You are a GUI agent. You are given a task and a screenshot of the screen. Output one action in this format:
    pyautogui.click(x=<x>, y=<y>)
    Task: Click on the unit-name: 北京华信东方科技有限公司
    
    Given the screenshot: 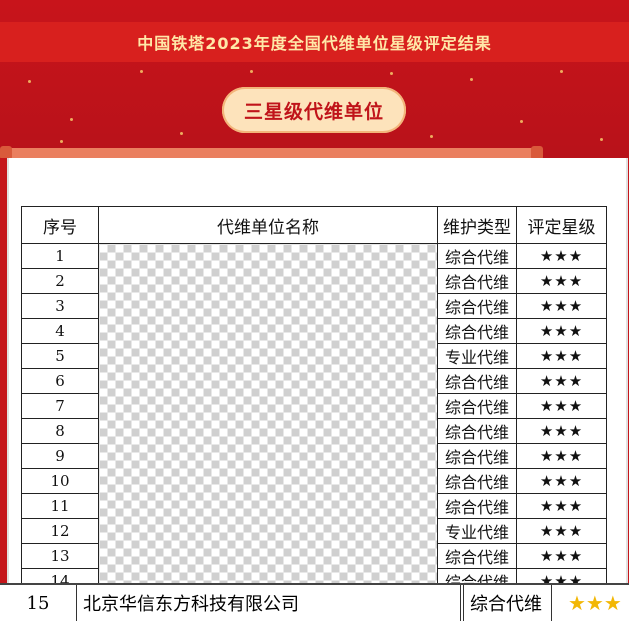 What is the action you would take?
    pyautogui.click(x=270, y=603)
    